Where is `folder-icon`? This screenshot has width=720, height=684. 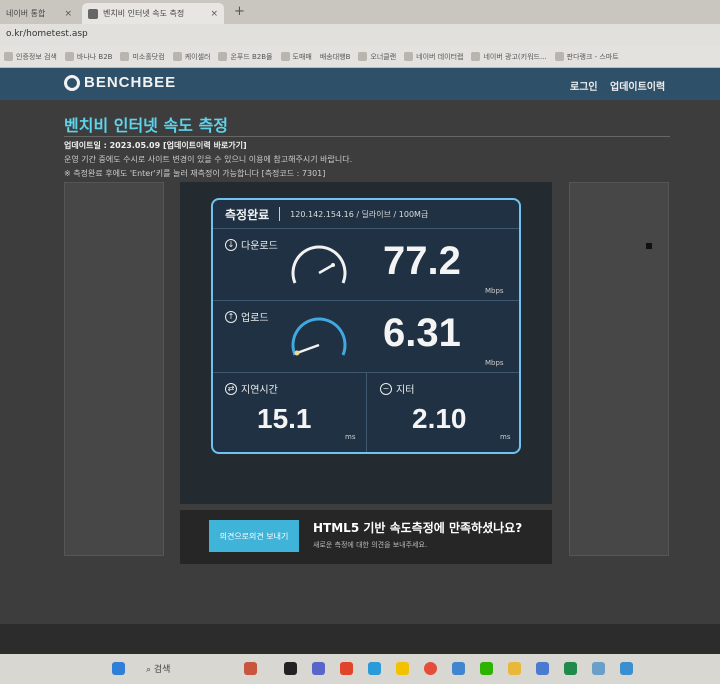 folder-icon is located at coordinates (514, 668).